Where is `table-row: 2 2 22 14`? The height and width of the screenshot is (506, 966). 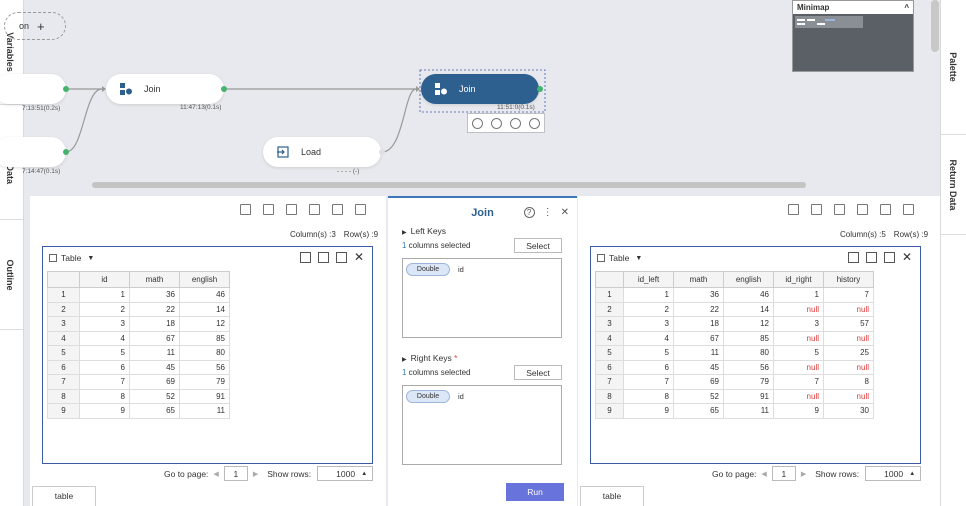 table-row: 2 2 22 14 is located at coordinates (138, 309).